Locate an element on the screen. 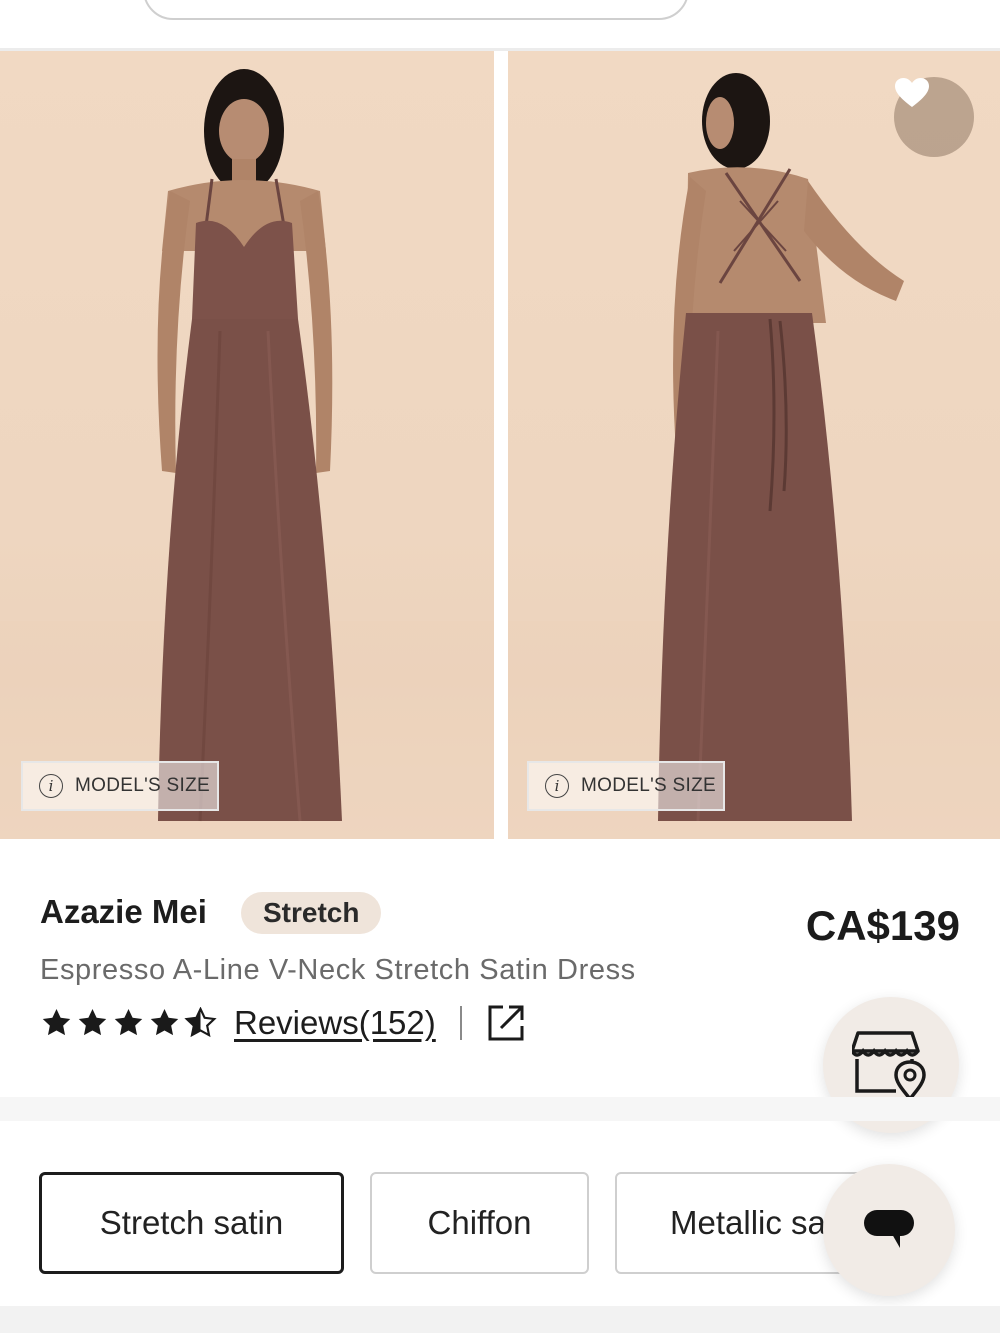 This screenshot has height=1333, width=1000. rating-row: Reviews(152) is located at coordinates (283, 1023).